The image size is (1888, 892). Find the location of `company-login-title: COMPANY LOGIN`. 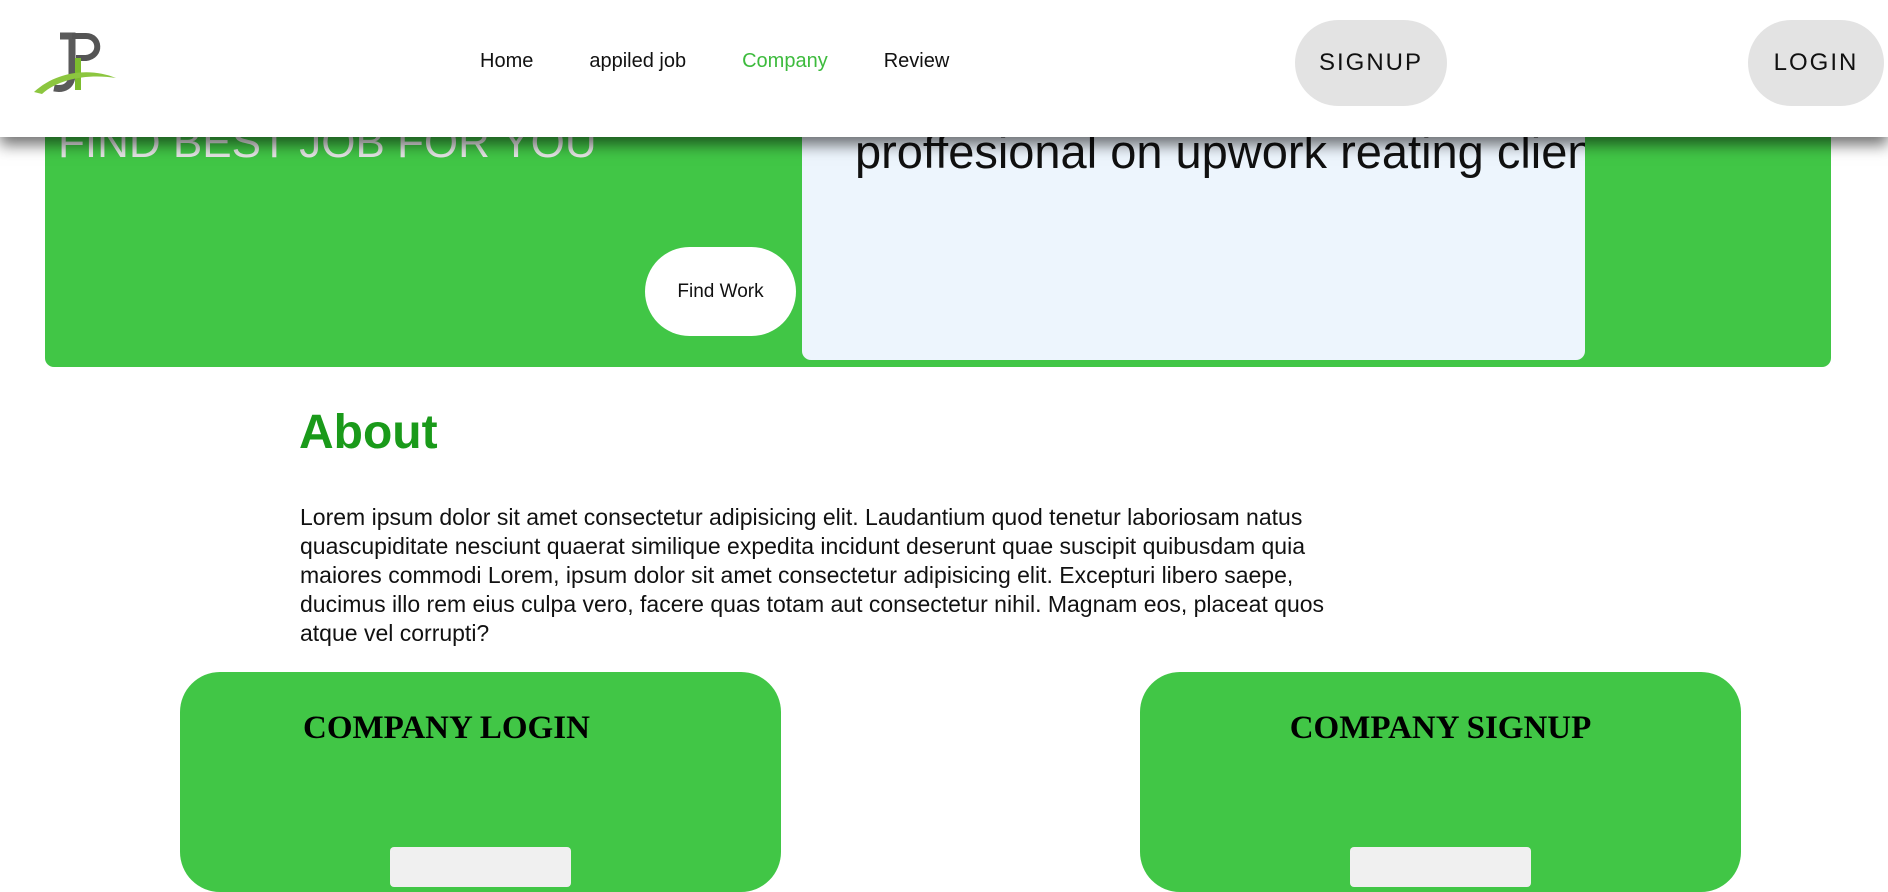

company-login-title: COMPANY LOGIN is located at coordinates (446, 728).